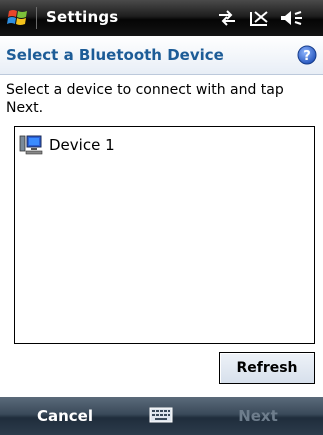 The image size is (323, 435). What do you see at coordinates (227, 18) in the screenshot?
I see `sync-arrows-icon` at bounding box center [227, 18].